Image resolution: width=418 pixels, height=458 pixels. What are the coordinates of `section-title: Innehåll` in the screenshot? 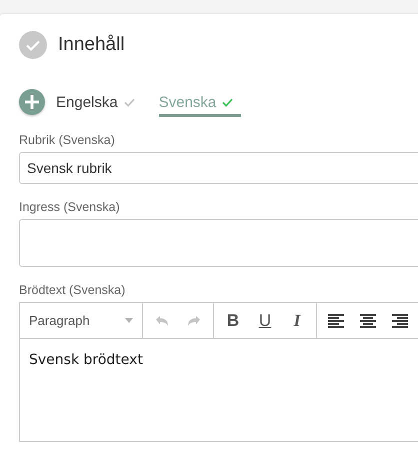 It's located at (91, 45).